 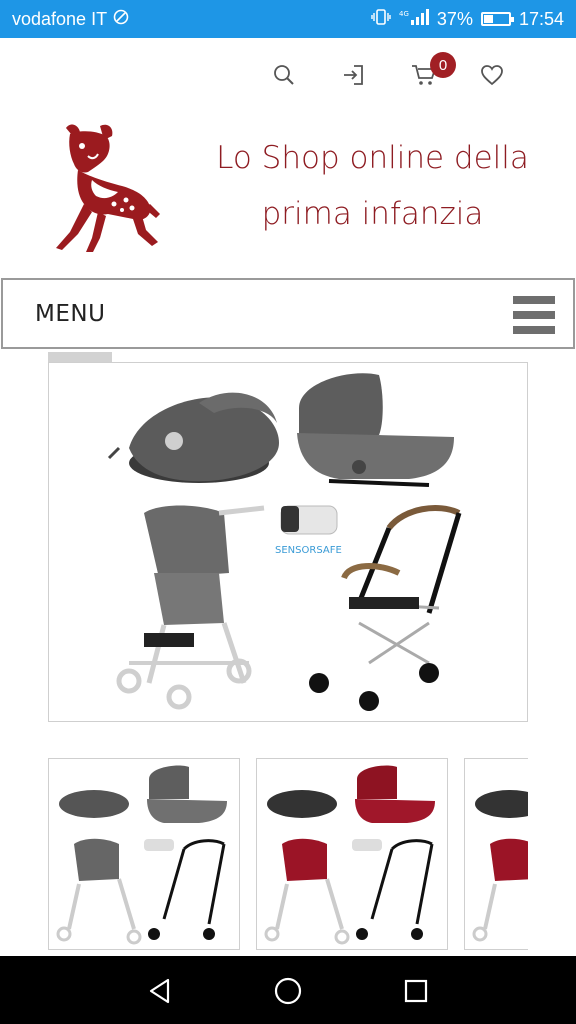 I want to click on search-icon, so click(x=284, y=75).